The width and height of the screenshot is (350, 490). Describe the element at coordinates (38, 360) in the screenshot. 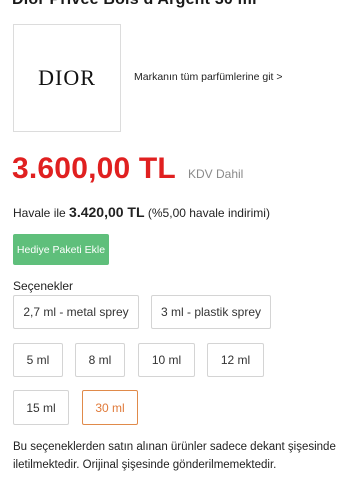

I see `option-5ml: 5 ml` at that location.